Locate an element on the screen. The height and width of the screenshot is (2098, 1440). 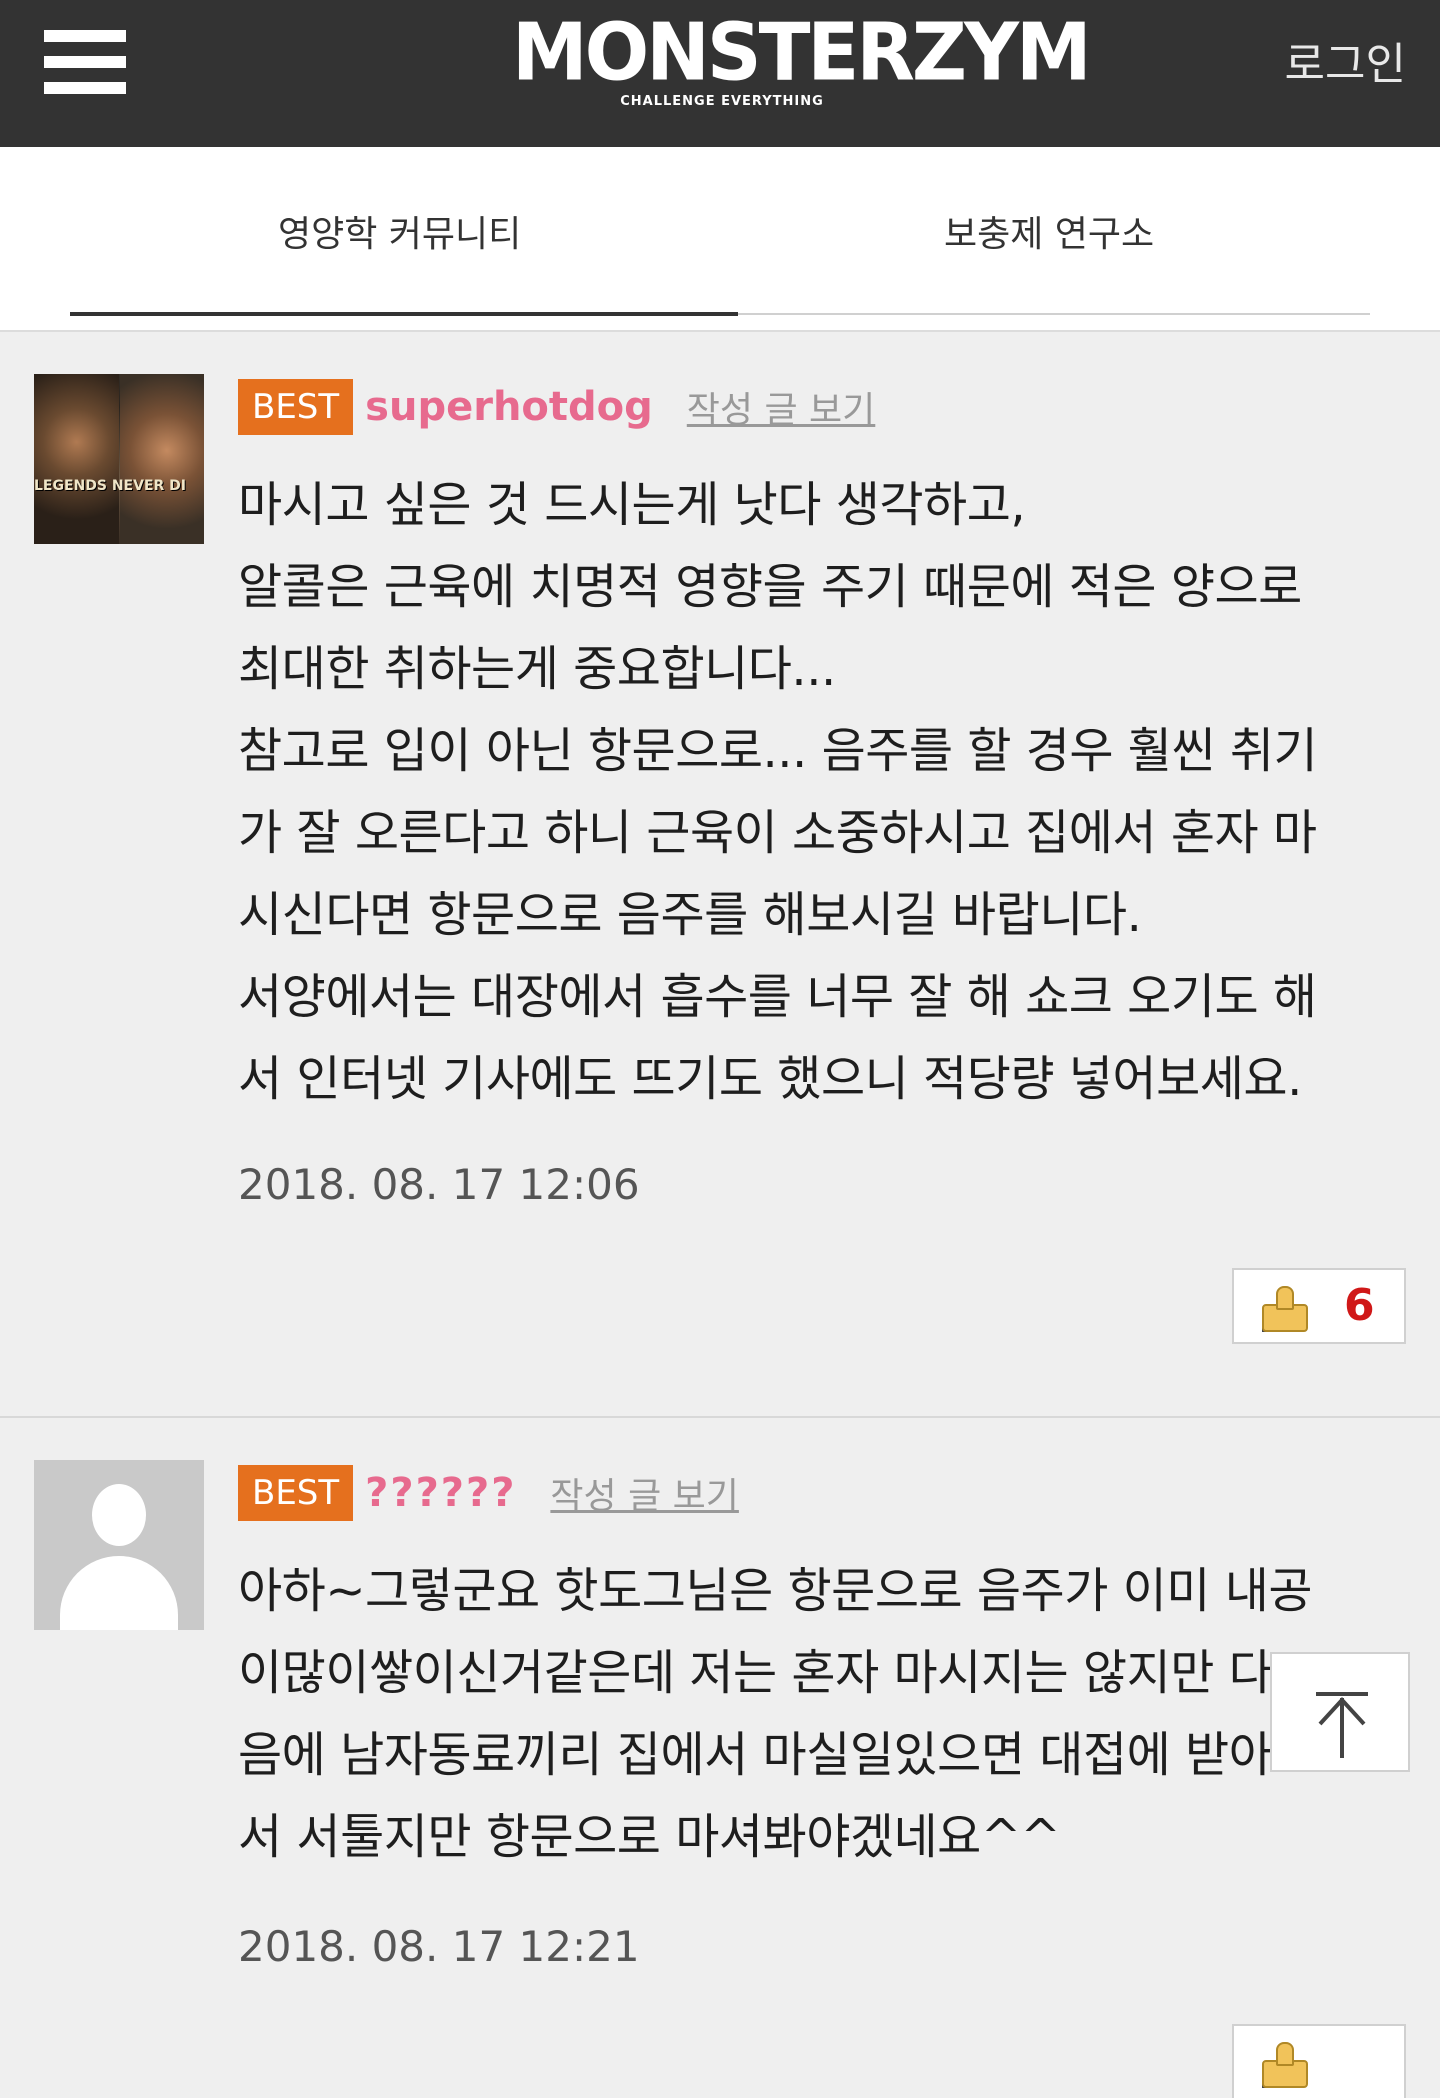
avatar is located at coordinates (119, 1545).